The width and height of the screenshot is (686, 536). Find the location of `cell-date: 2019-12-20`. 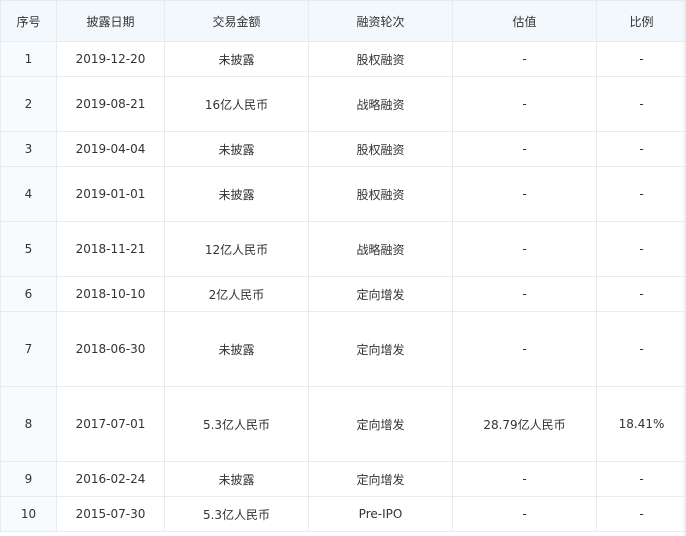

cell-date: 2019-12-20 is located at coordinates (110, 59).